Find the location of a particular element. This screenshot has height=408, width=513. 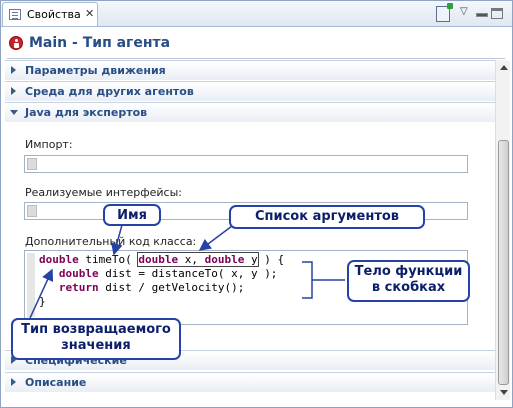

tab-label: Свойства is located at coordinates (54, 14).